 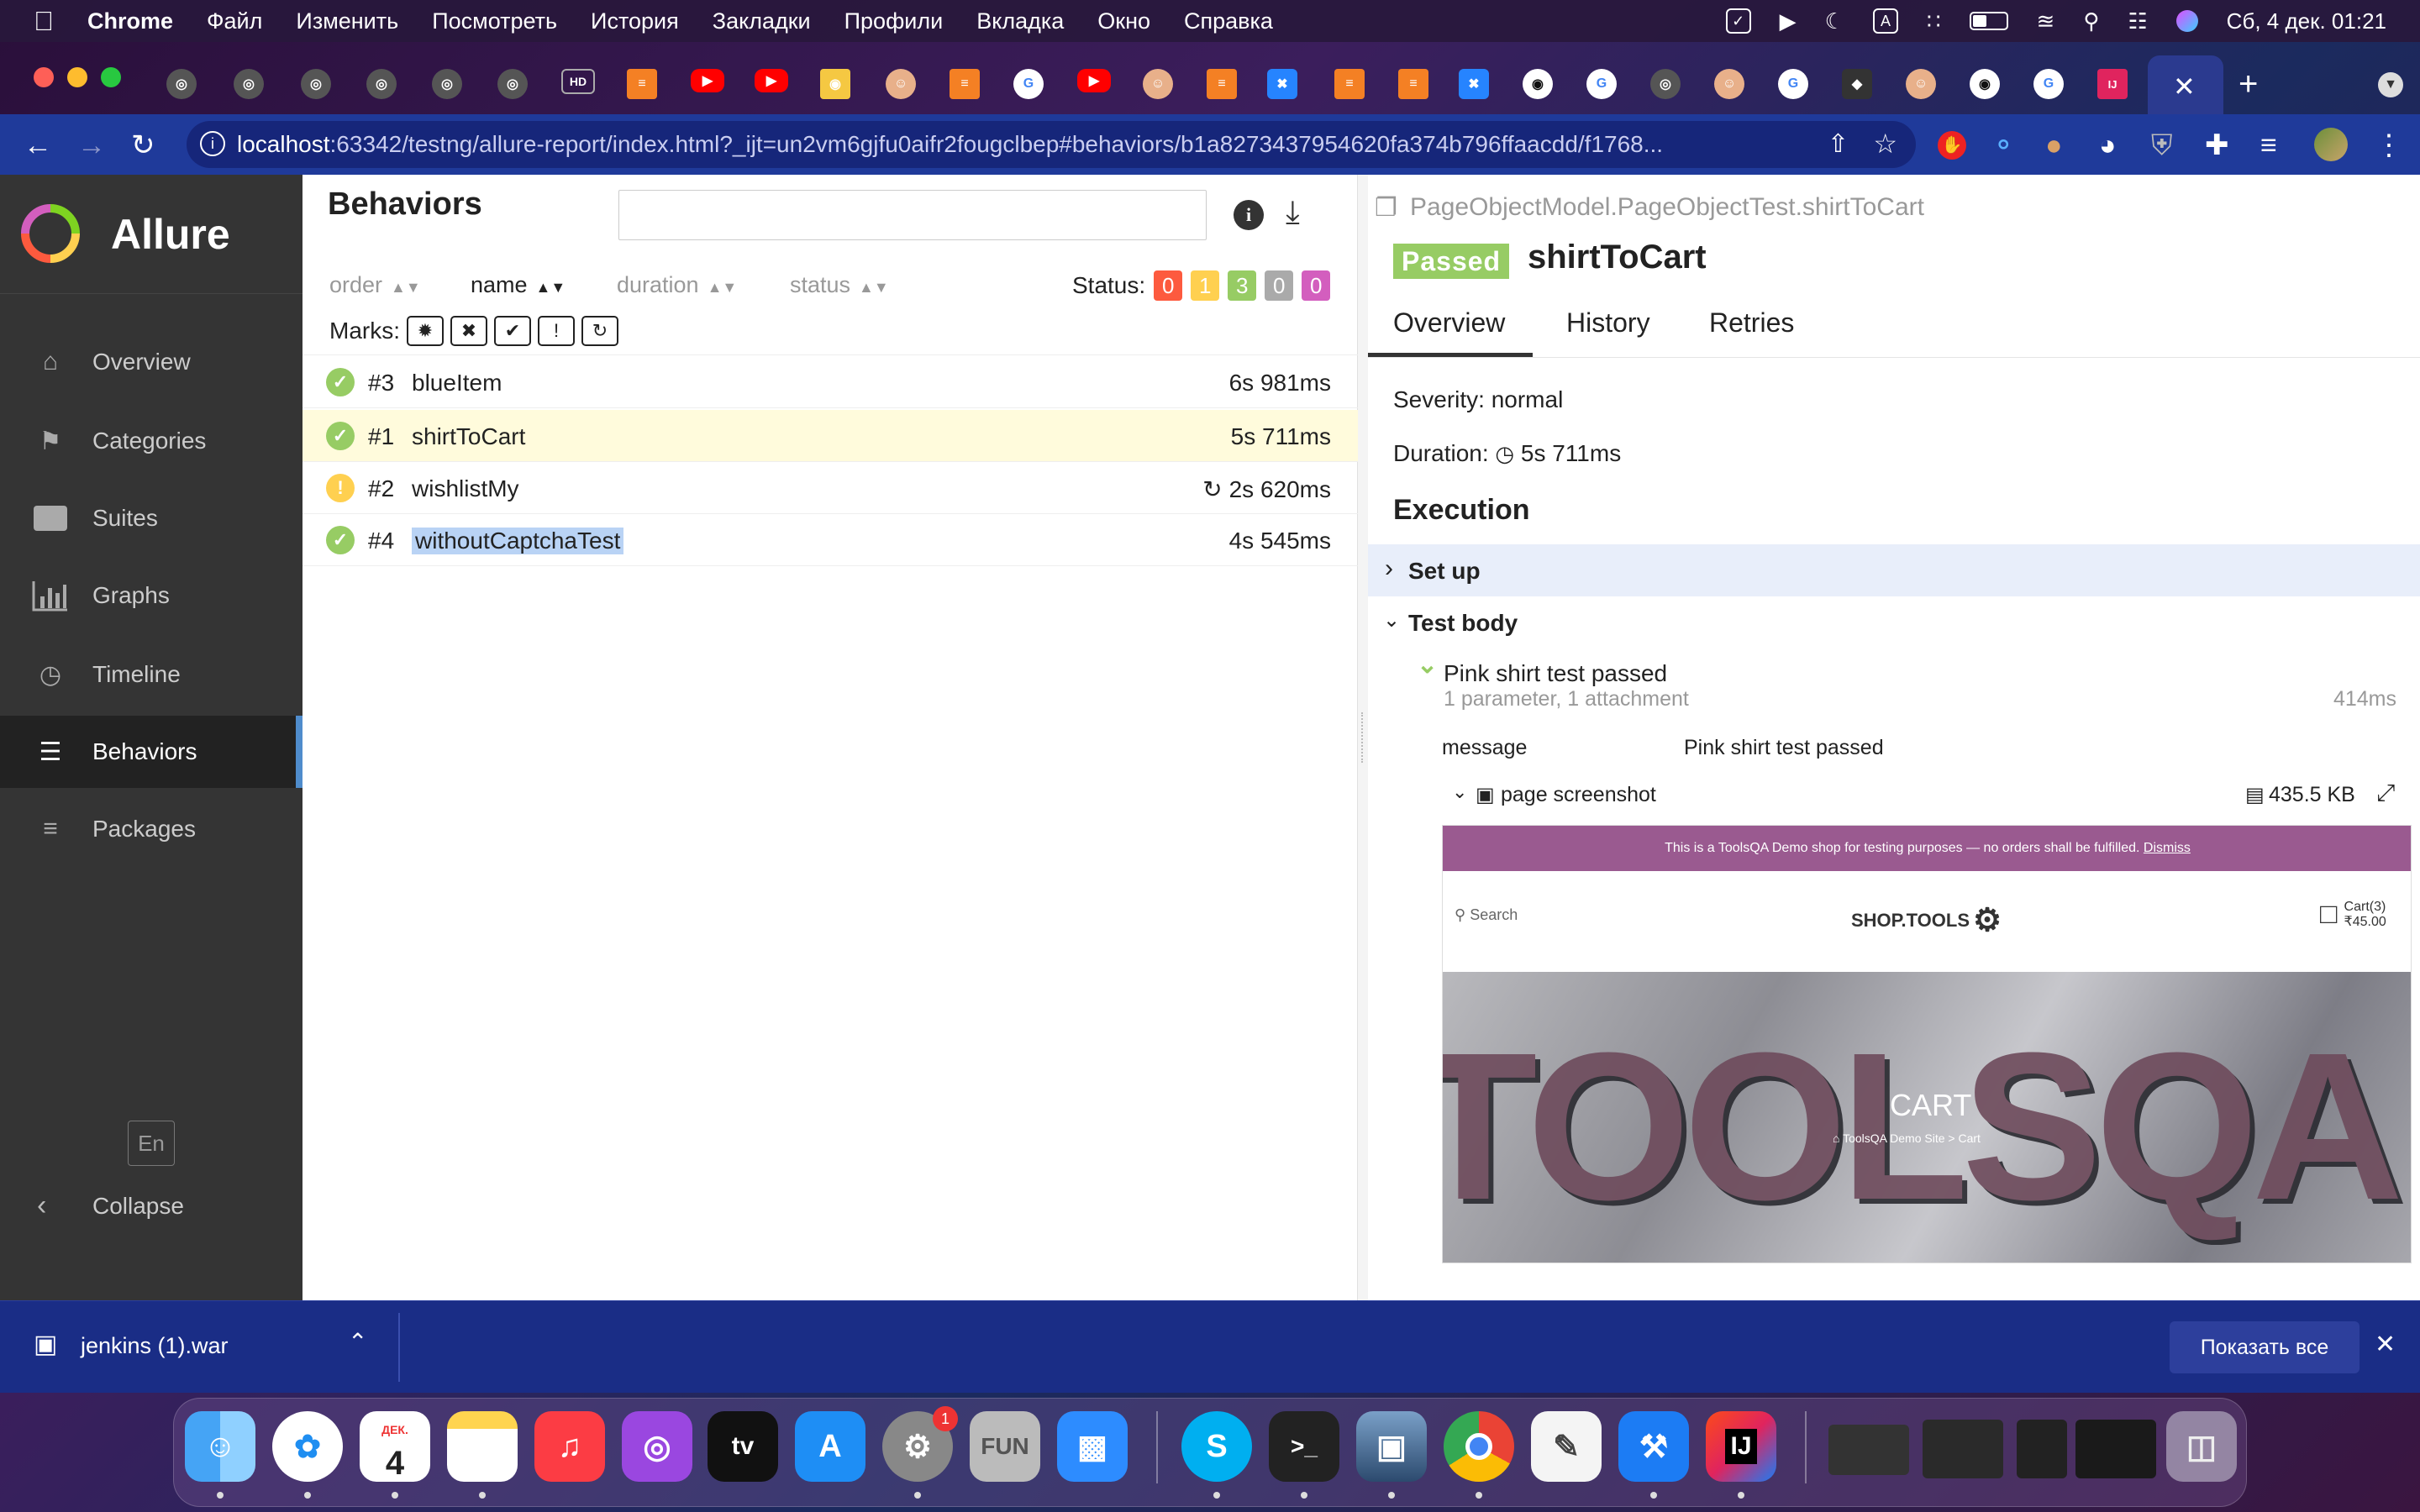 I want to click on share-icon: ⇧, so click(x=1839, y=144).